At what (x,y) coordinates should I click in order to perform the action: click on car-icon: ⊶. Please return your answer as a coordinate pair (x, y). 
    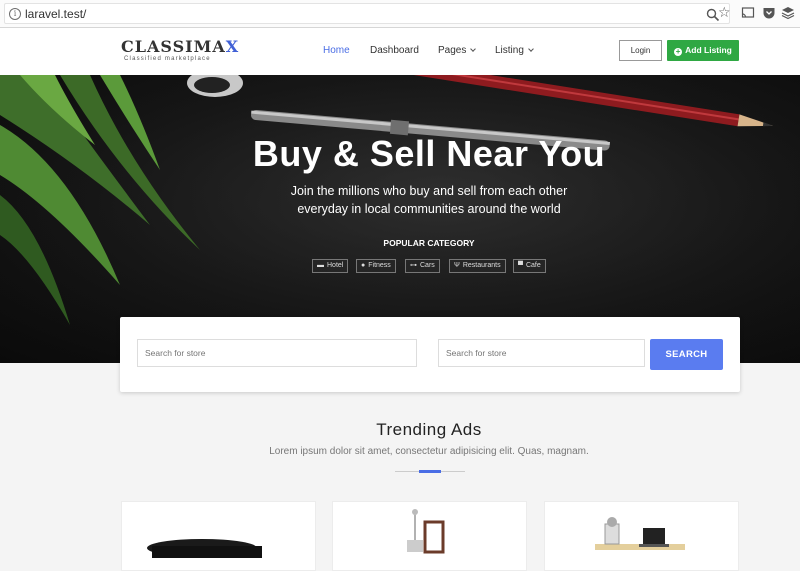
    Looking at the image, I should click on (413, 265).